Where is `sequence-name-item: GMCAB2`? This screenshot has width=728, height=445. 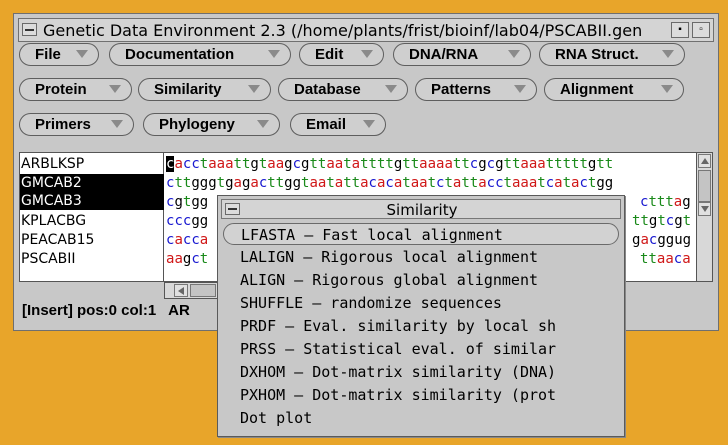 sequence-name-item: GMCAB2 is located at coordinates (92, 183).